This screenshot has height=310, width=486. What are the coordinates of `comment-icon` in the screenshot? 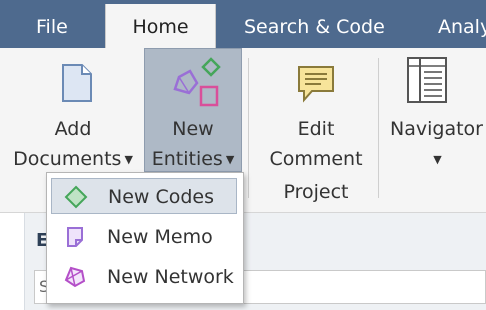 It's located at (316, 84).